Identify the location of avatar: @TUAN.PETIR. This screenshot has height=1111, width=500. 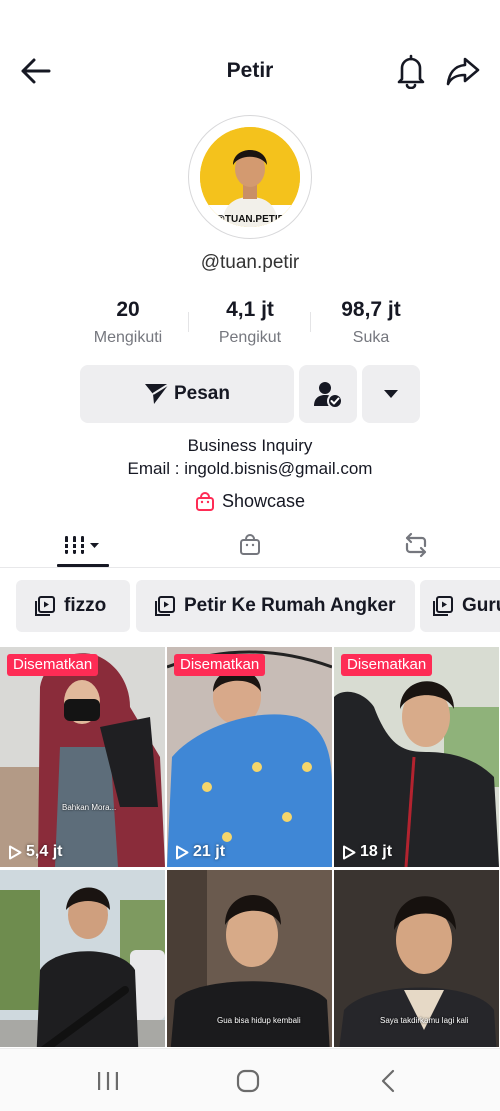
(250, 177).